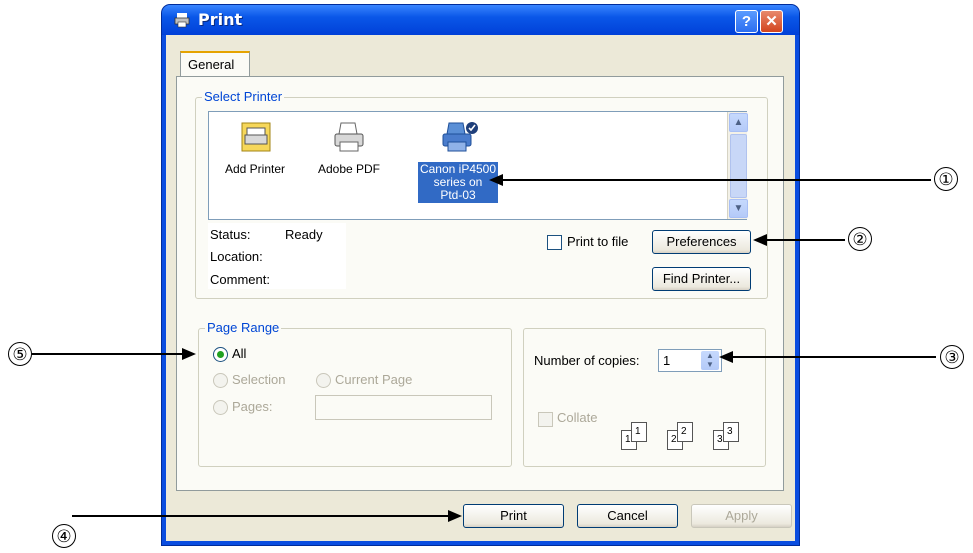 This screenshot has width=973, height=553. Describe the element at coordinates (323, 380) in the screenshot. I see `current-page-radio` at that location.